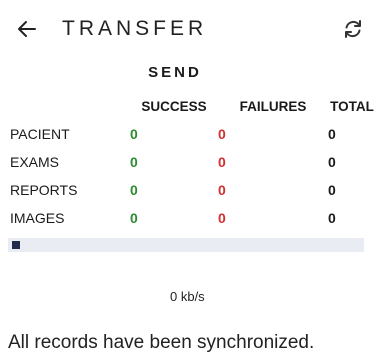  I want to click on arrow-left-icon, so click(27, 29).